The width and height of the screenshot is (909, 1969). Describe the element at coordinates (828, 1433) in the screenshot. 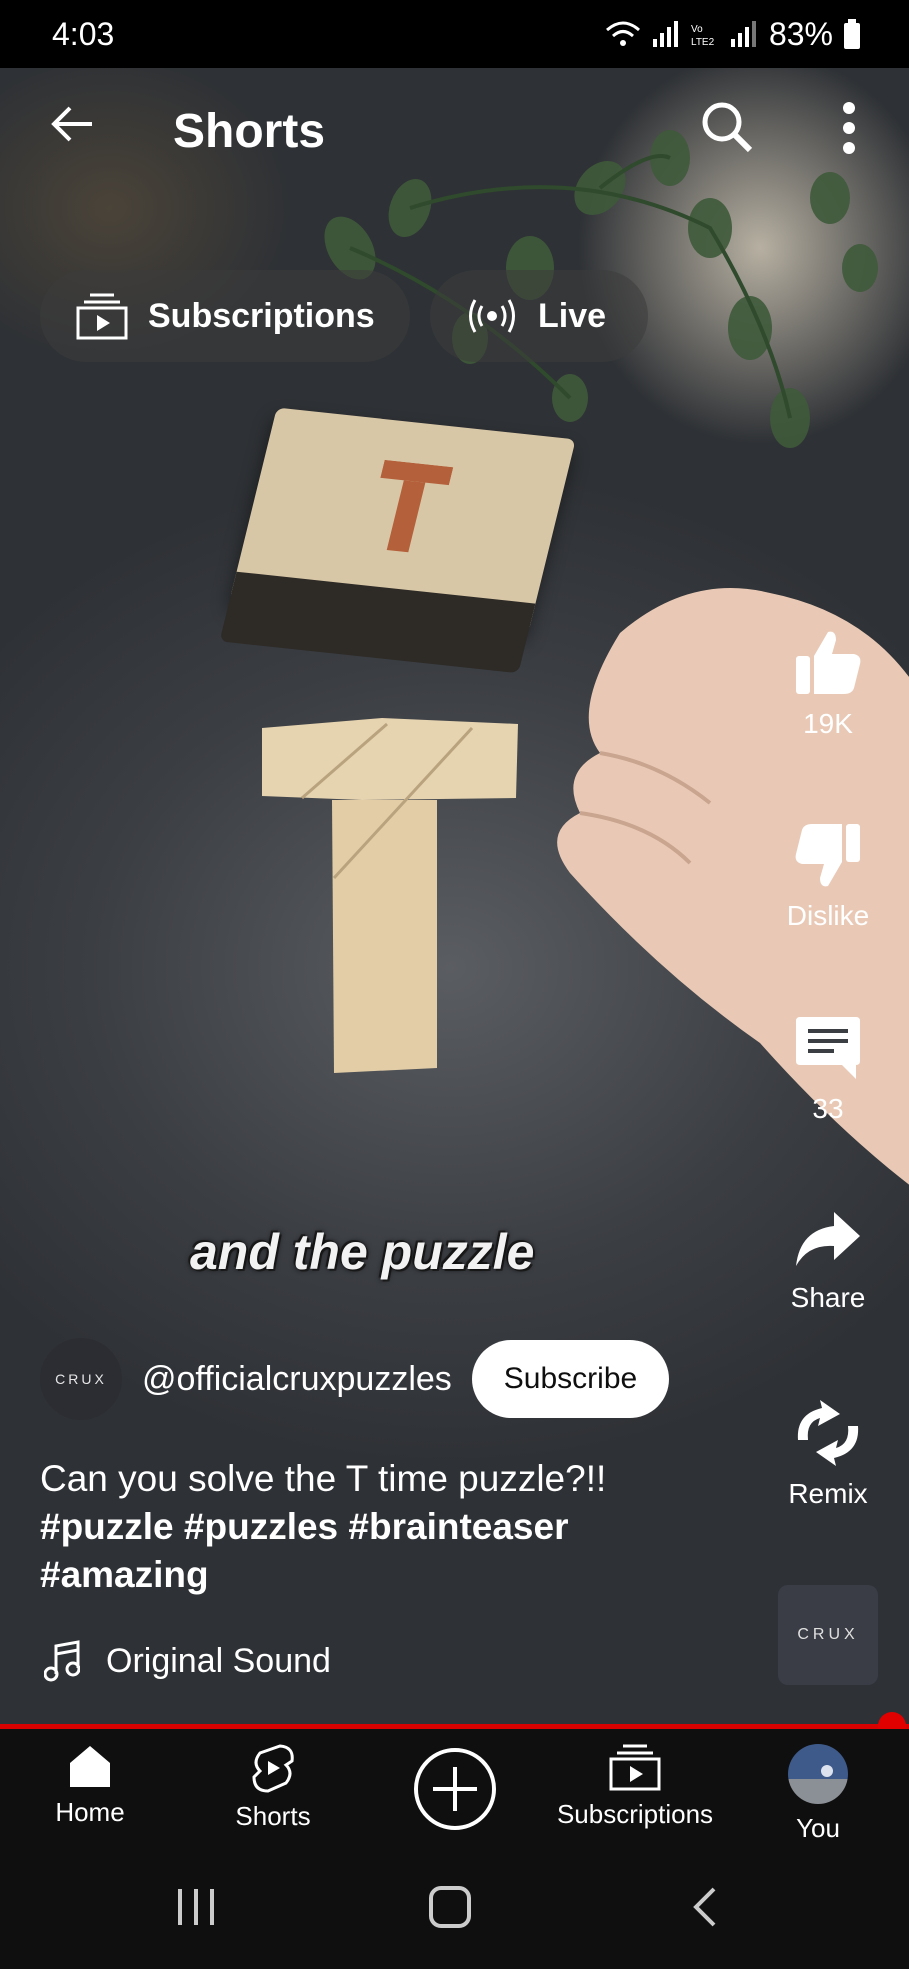

I see `remix-icon` at that location.